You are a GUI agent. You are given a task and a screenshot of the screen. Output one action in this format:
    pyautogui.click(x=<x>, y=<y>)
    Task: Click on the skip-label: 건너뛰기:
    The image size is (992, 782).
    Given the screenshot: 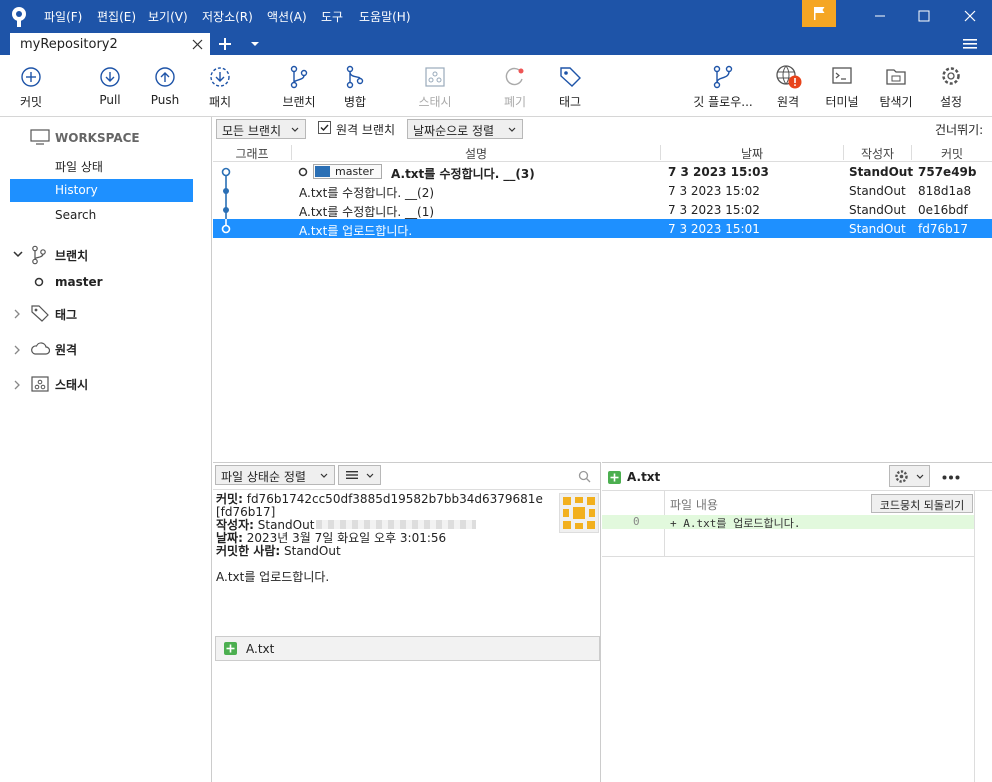 What is the action you would take?
    pyautogui.click(x=959, y=129)
    